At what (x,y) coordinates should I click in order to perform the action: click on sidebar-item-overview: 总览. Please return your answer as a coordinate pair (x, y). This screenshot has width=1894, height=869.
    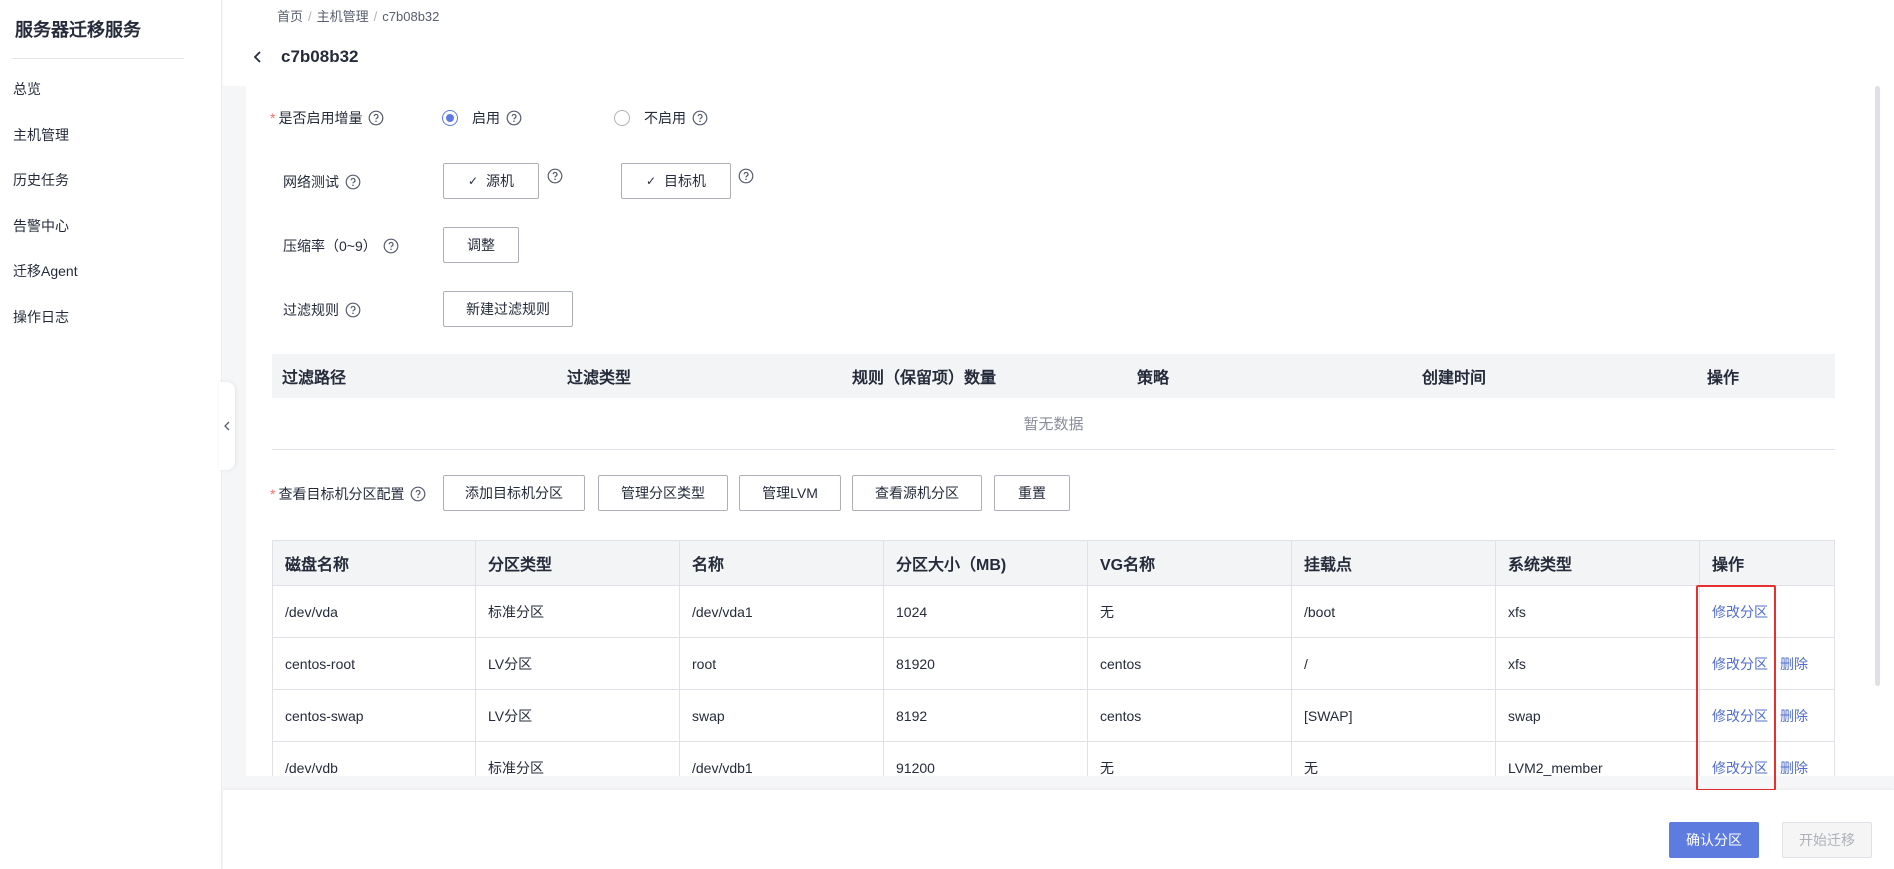
    Looking at the image, I should click on (111, 95).